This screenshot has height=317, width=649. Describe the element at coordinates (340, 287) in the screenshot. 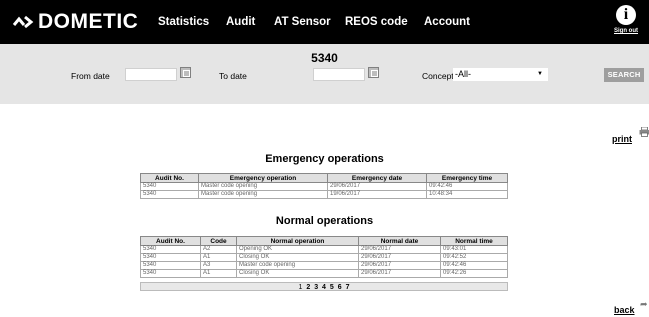

I see `page-link: 6` at that location.